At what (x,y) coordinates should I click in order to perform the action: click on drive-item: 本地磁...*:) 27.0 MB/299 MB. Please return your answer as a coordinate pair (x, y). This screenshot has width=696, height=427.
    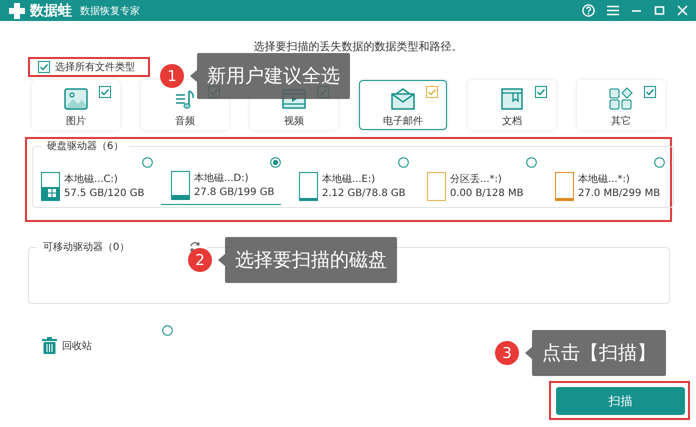
    Looking at the image, I should click on (605, 181).